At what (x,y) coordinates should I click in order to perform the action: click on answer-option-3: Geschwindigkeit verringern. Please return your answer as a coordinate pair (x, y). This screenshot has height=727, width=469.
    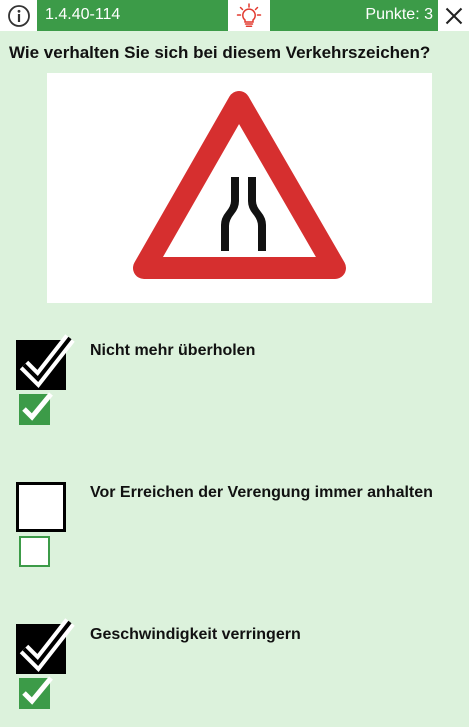
    Looking at the image, I should click on (234, 666).